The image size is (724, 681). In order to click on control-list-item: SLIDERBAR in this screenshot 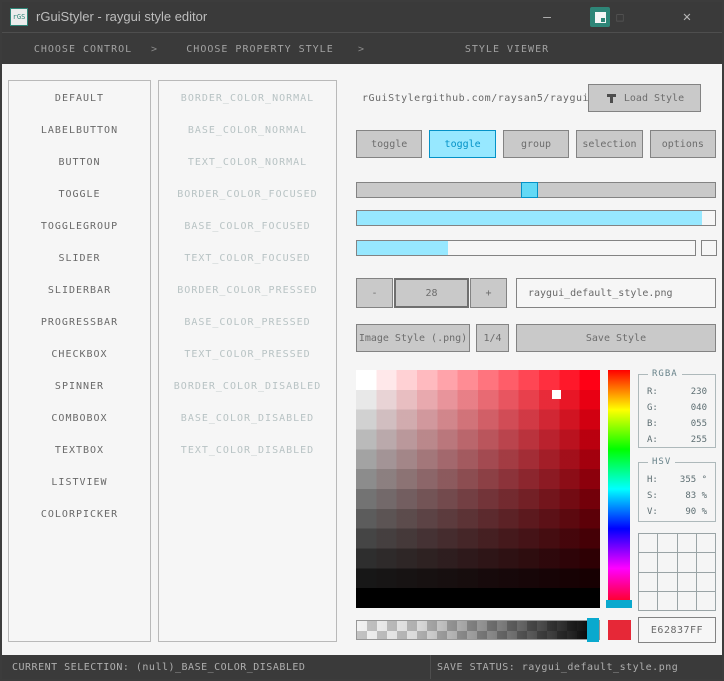, I will do `click(79, 291)`.